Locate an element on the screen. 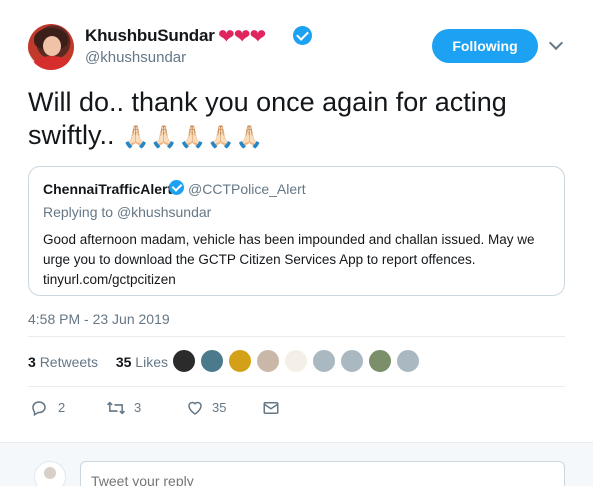 This screenshot has width=593, height=486. retweets-count: 3 is located at coordinates (32, 362).